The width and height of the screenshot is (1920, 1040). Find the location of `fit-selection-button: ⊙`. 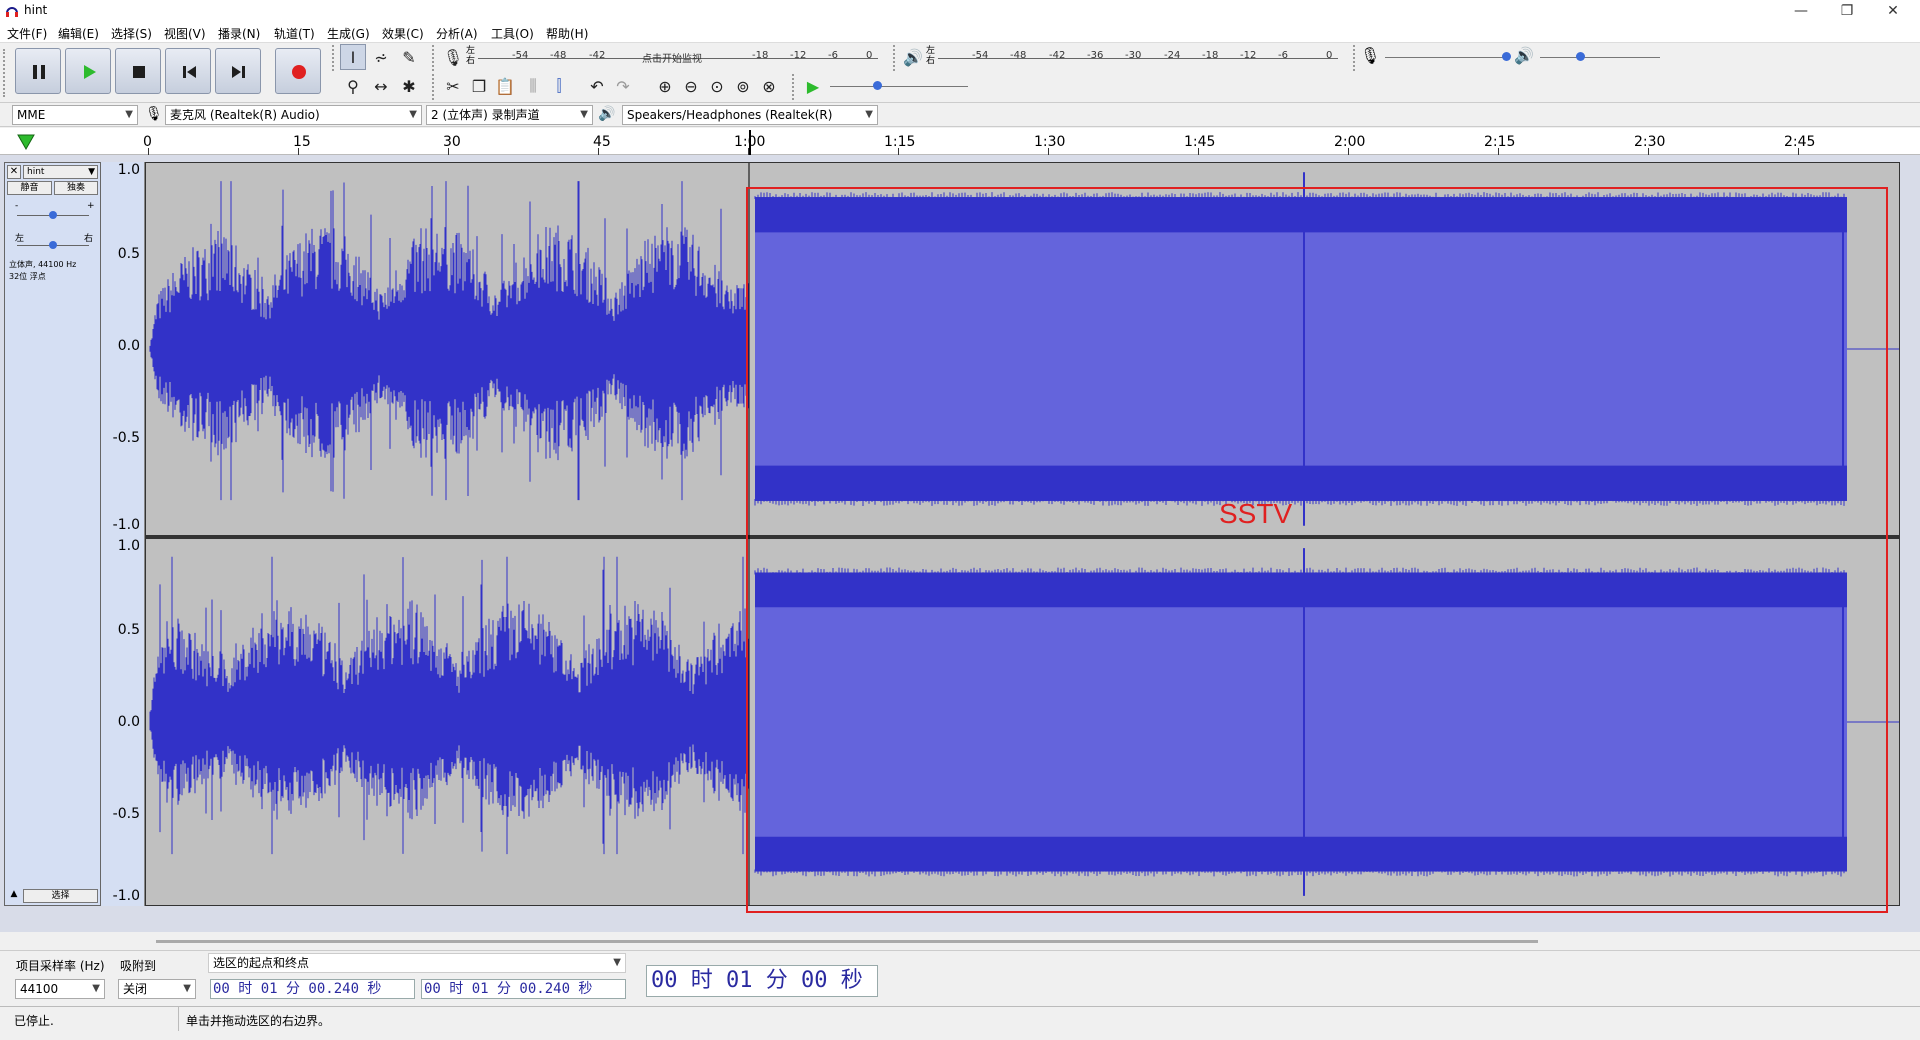

fit-selection-button: ⊙ is located at coordinates (717, 86).